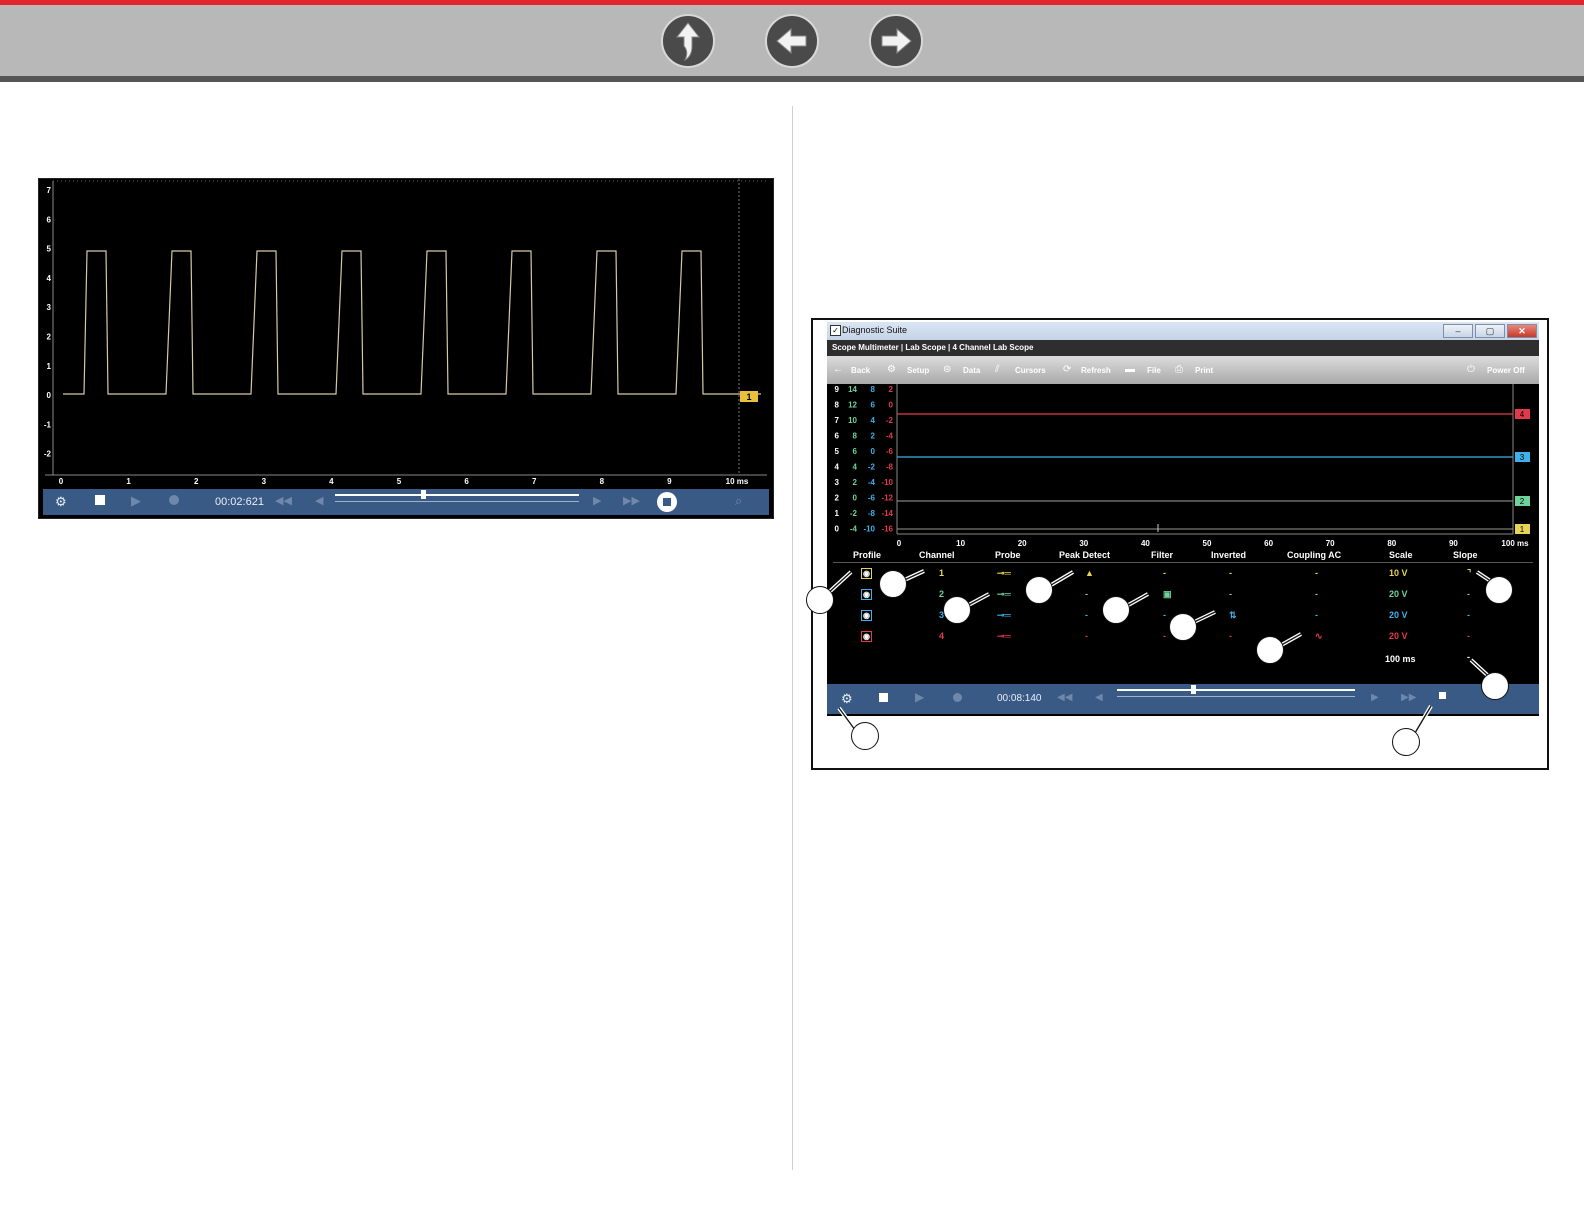 The width and height of the screenshot is (1584, 1224). What do you see at coordinates (283, 500) in the screenshot?
I see `rewind-icon: ◀◀` at bounding box center [283, 500].